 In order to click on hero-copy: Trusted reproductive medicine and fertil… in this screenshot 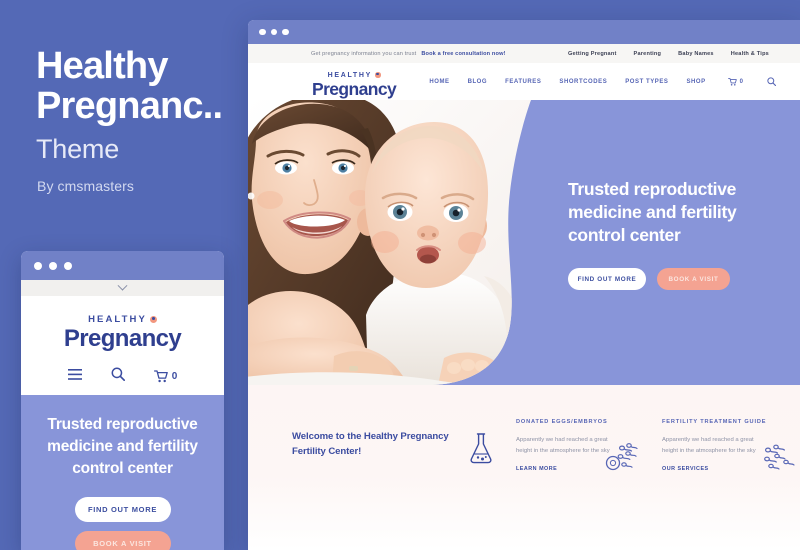, I will do `click(673, 234)`.